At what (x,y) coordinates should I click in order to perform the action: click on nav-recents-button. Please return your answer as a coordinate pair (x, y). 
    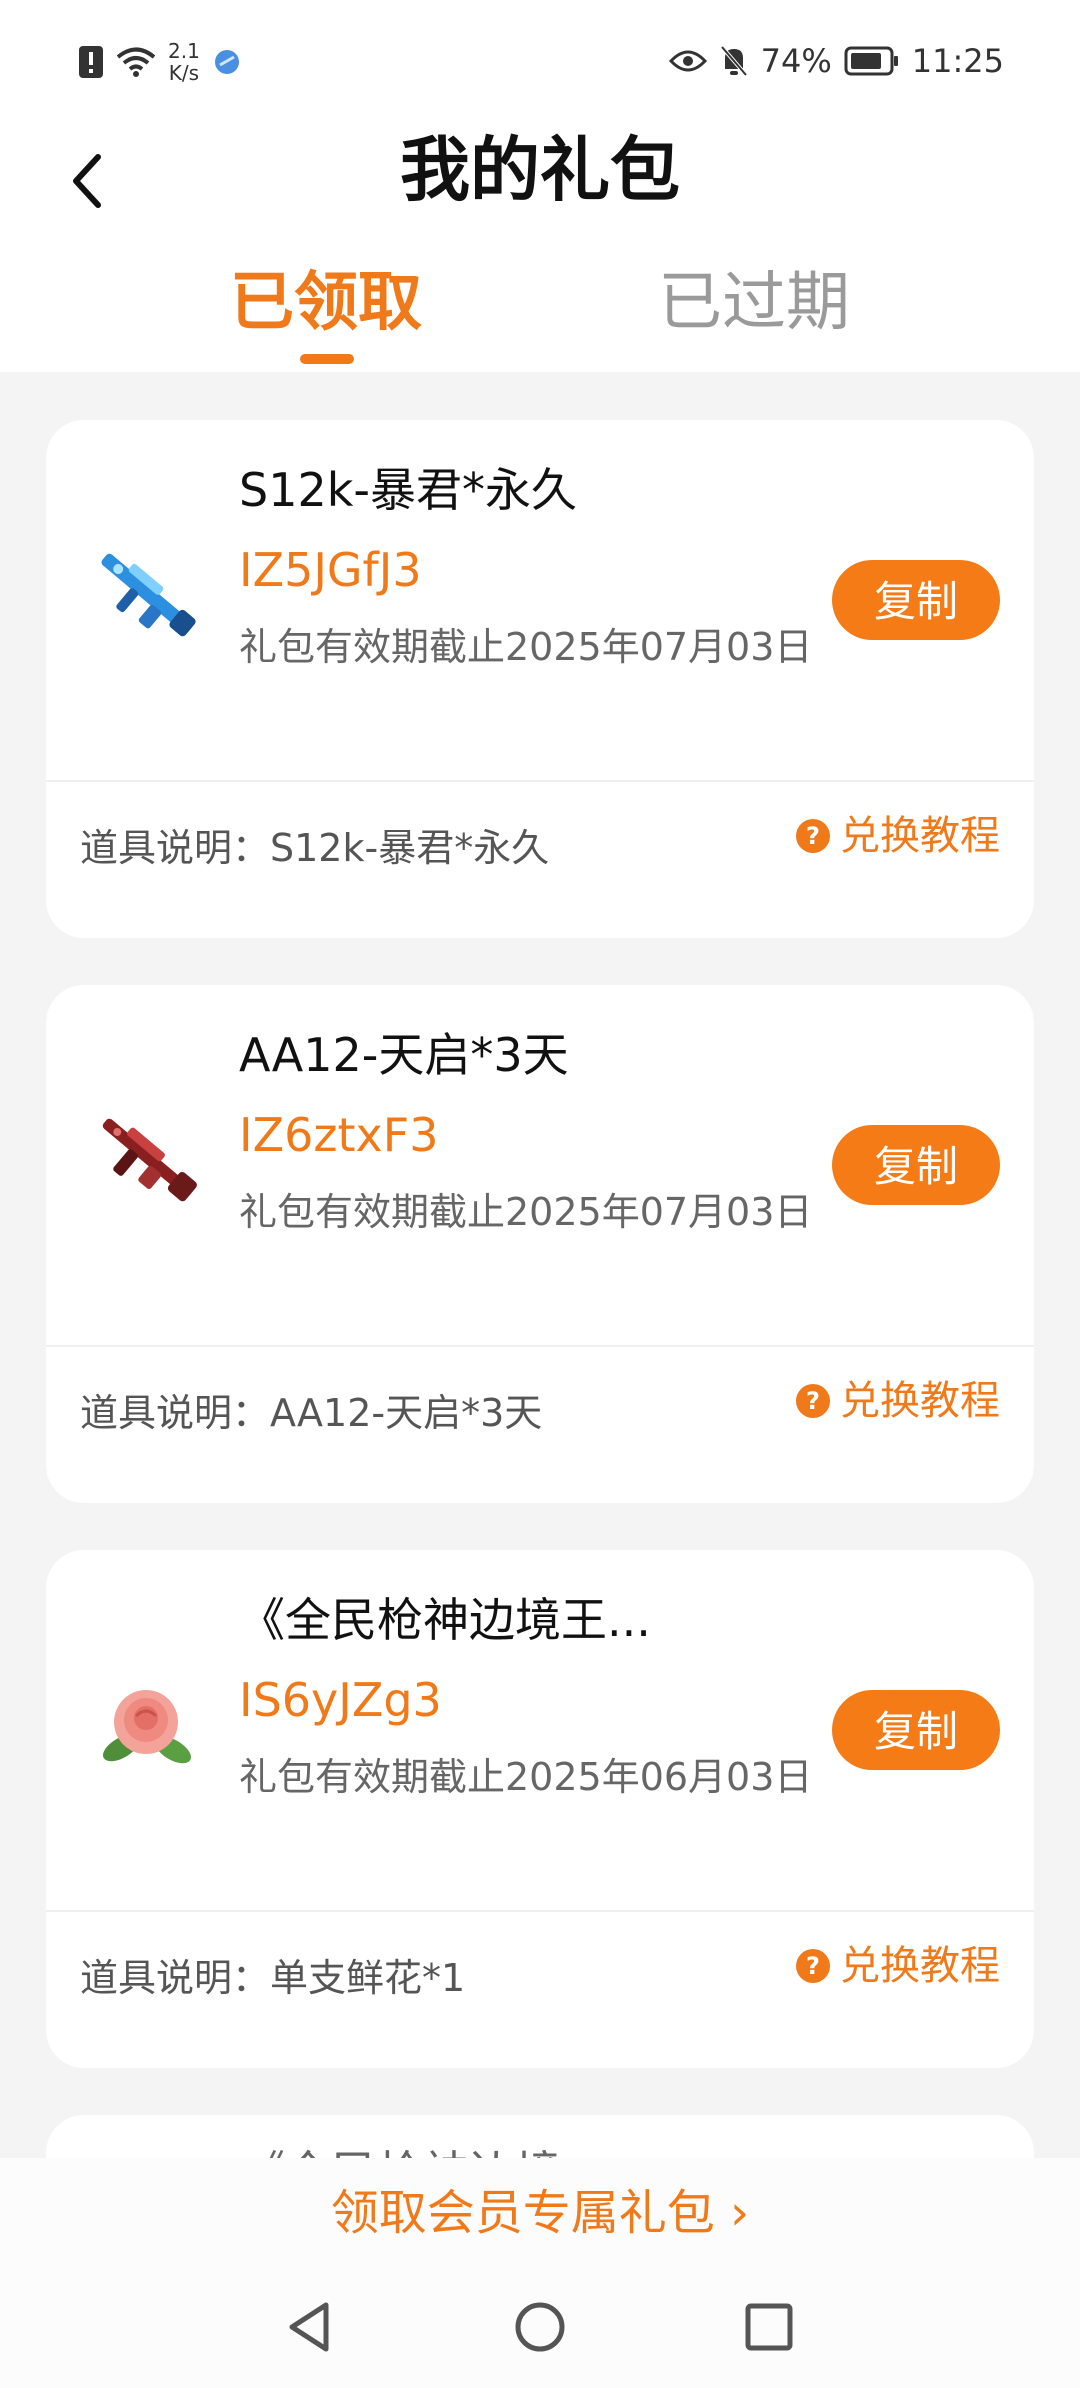
    Looking at the image, I should click on (769, 2327).